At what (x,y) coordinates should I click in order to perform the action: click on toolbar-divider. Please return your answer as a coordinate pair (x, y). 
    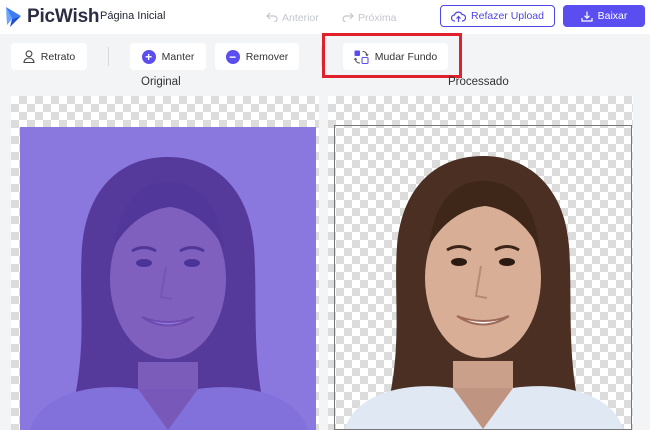
    Looking at the image, I should click on (108, 56).